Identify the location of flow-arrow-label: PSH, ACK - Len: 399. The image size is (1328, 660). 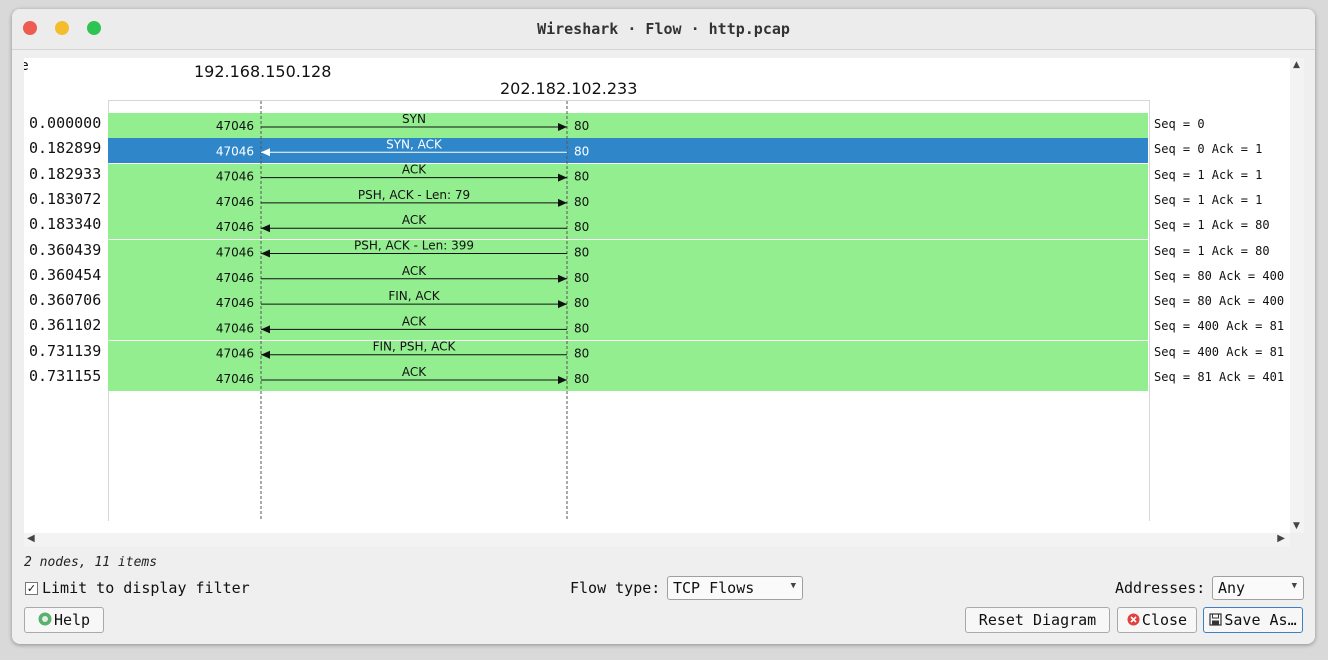
(414, 246).